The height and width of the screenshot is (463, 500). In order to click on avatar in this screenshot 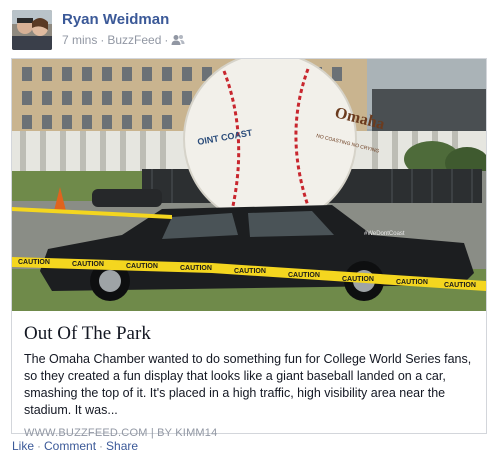, I will do `click(32, 30)`.